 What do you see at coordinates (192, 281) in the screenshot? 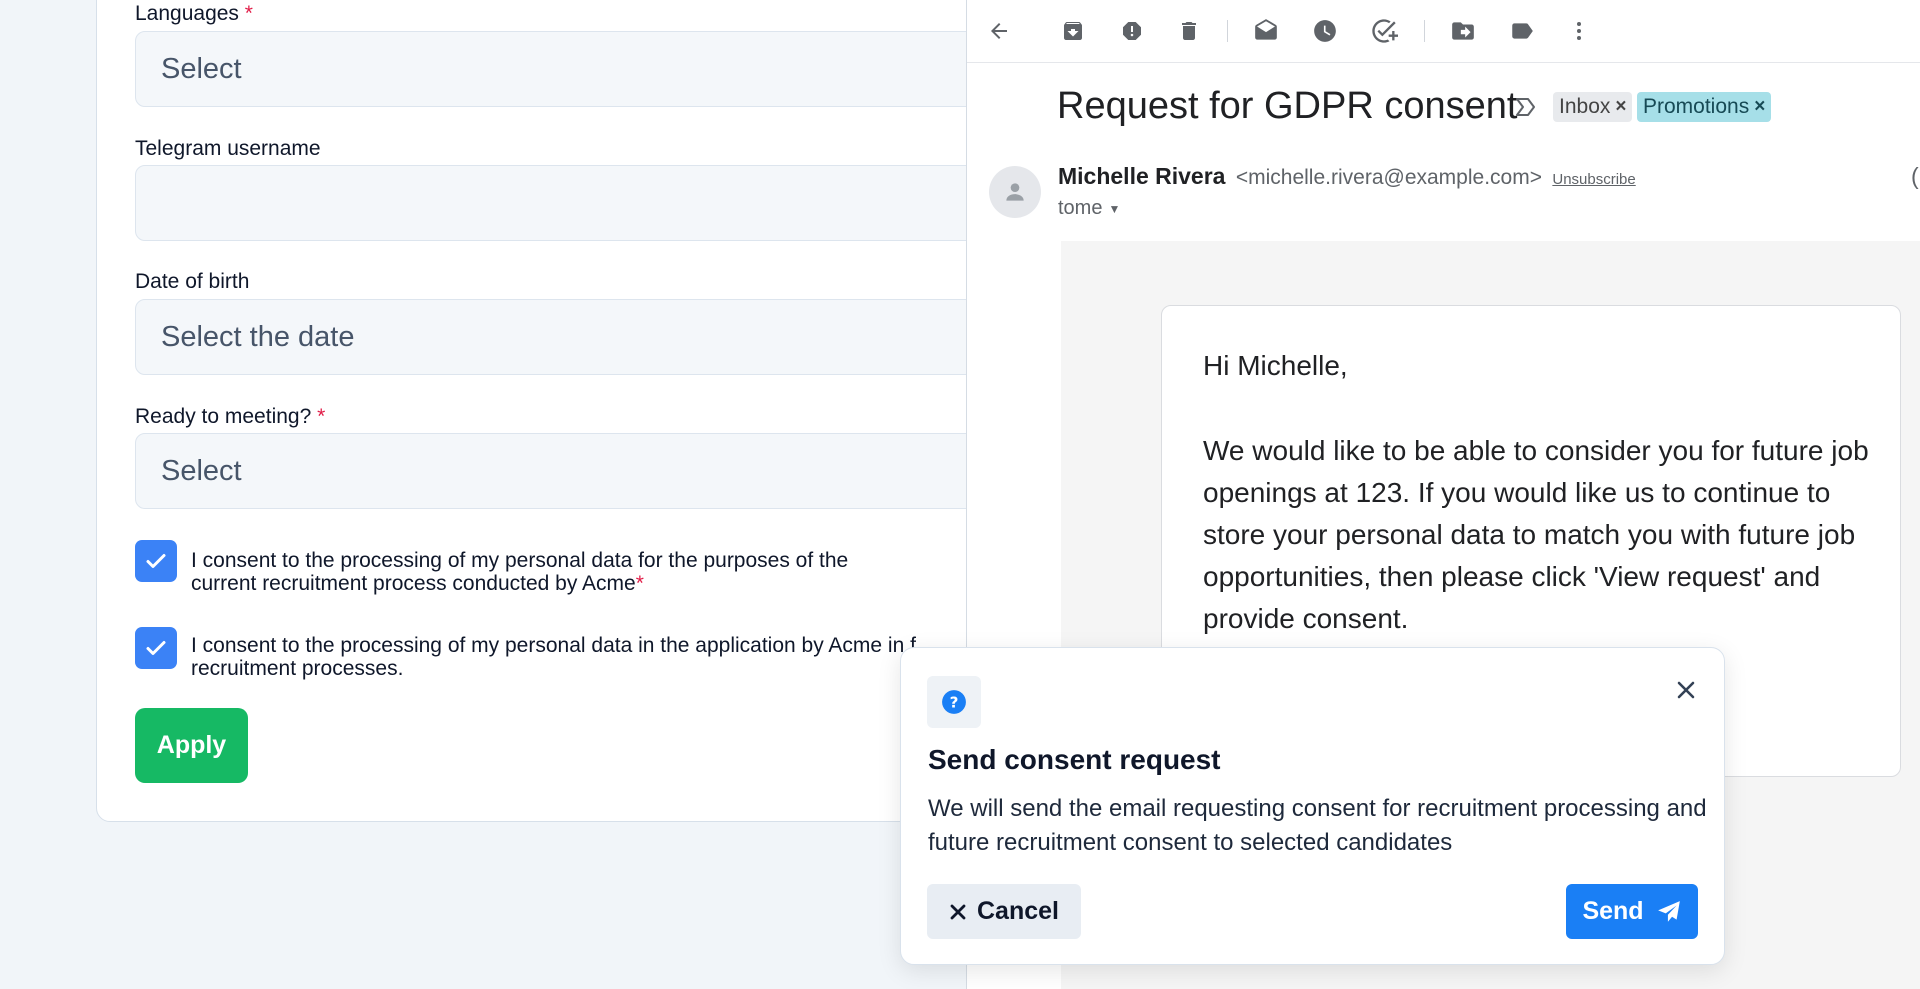
I see `dob-label: Date of birth` at bounding box center [192, 281].